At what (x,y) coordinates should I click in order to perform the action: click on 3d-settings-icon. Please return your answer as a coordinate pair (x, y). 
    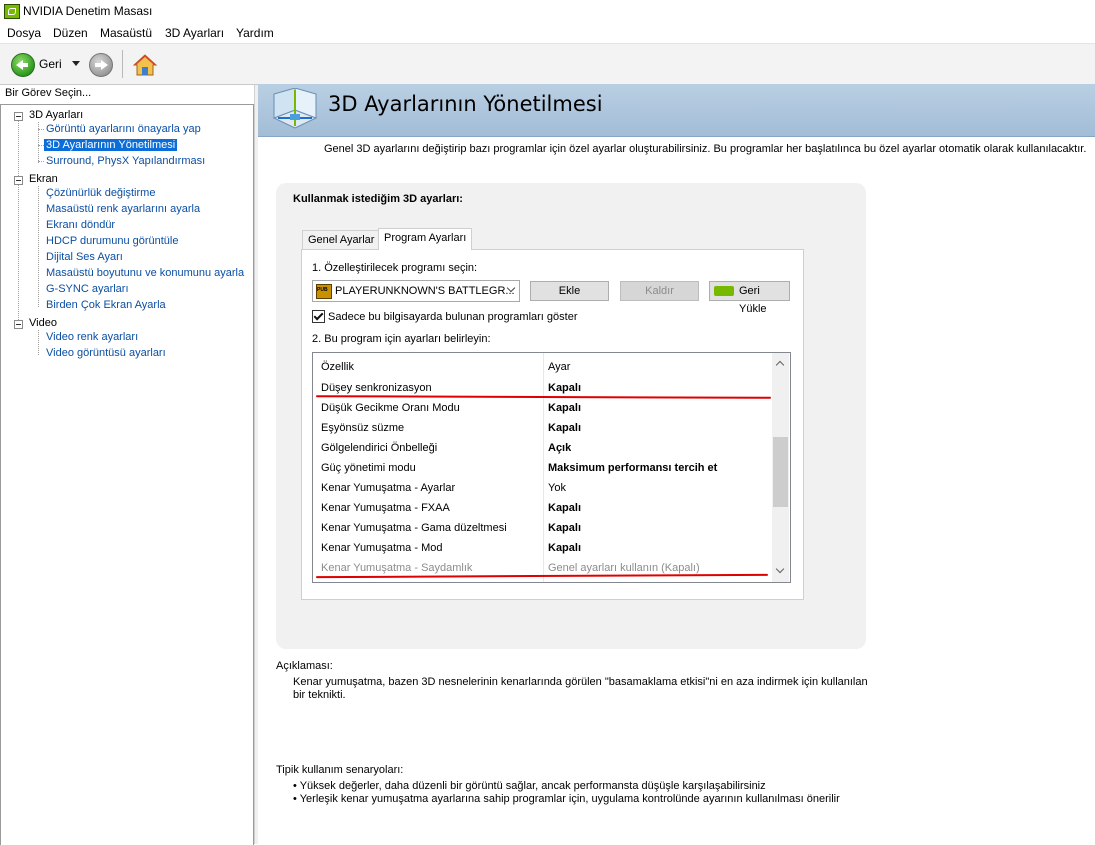
    Looking at the image, I should click on (295, 109).